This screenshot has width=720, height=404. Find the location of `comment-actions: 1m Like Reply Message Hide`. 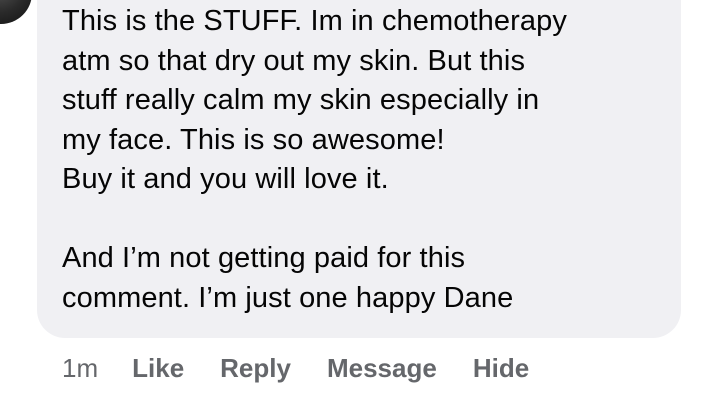

comment-actions: 1m Like Reply Message Hide is located at coordinates (295, 368).